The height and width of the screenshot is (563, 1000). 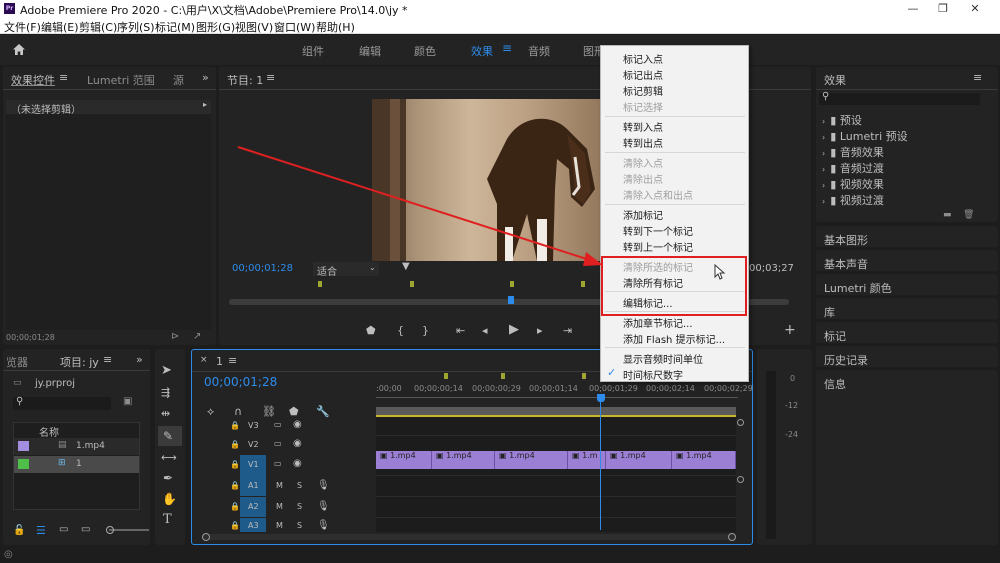 What do you see at coordinates (165, 392) in the screenshot?
I see `track-select-tool-icon: ⇶` at bounding box center [165, 392].